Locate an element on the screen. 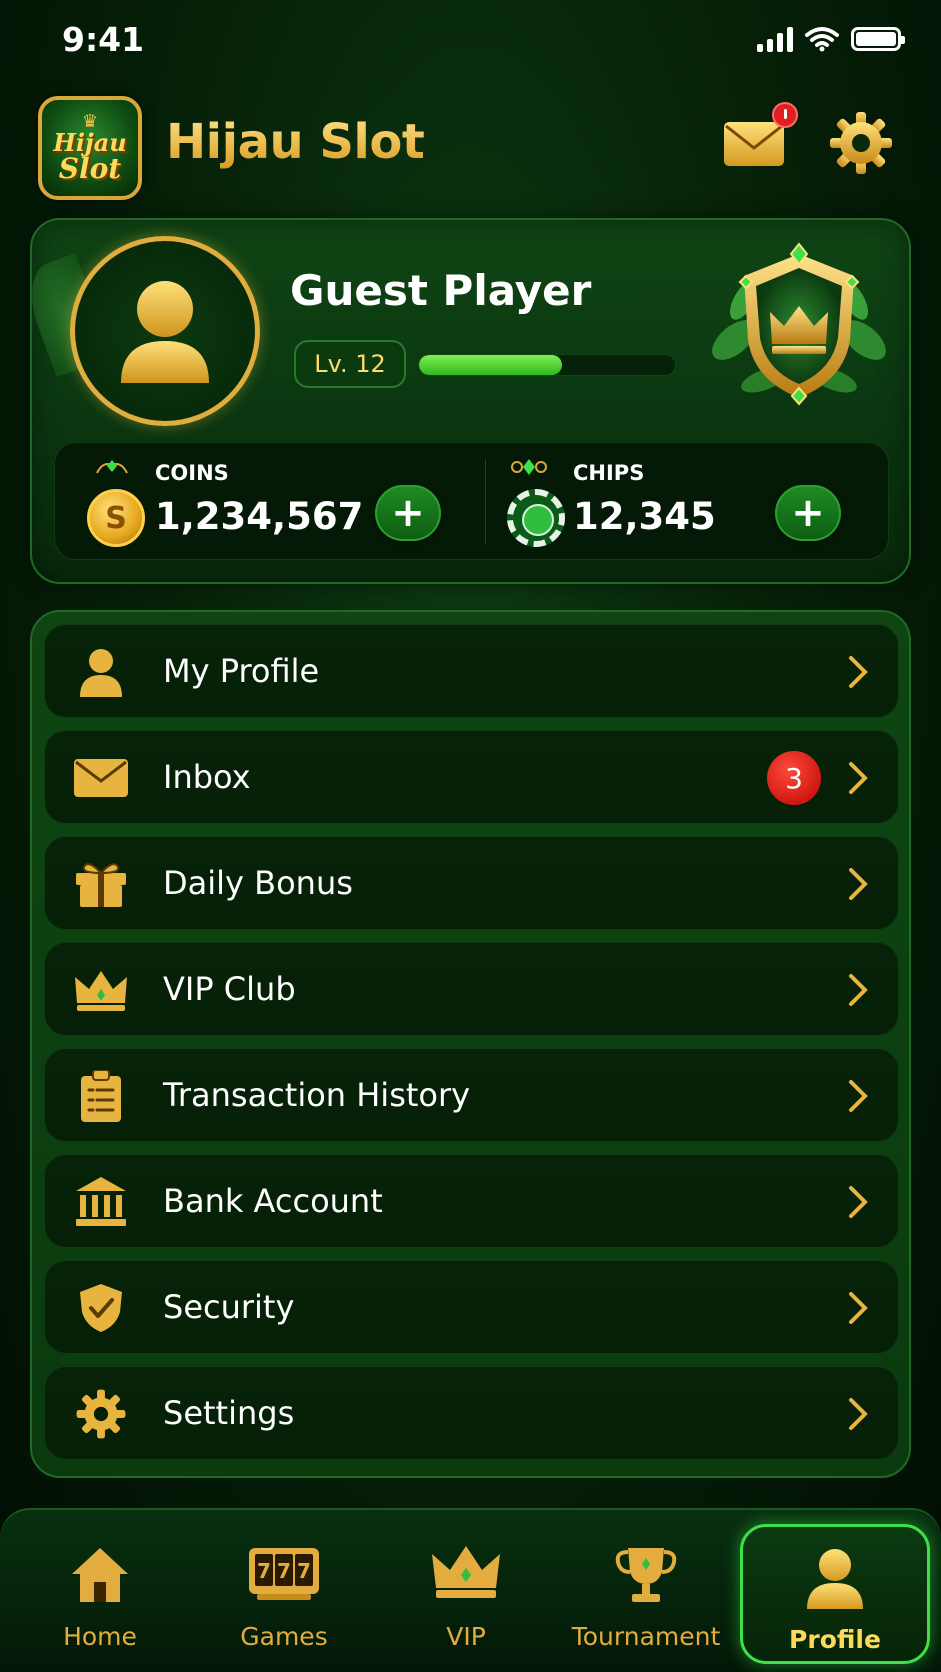 The image size is (941, 1672). nav-item-games: 7 7 7 Games is located at coordinates (284, 1594).